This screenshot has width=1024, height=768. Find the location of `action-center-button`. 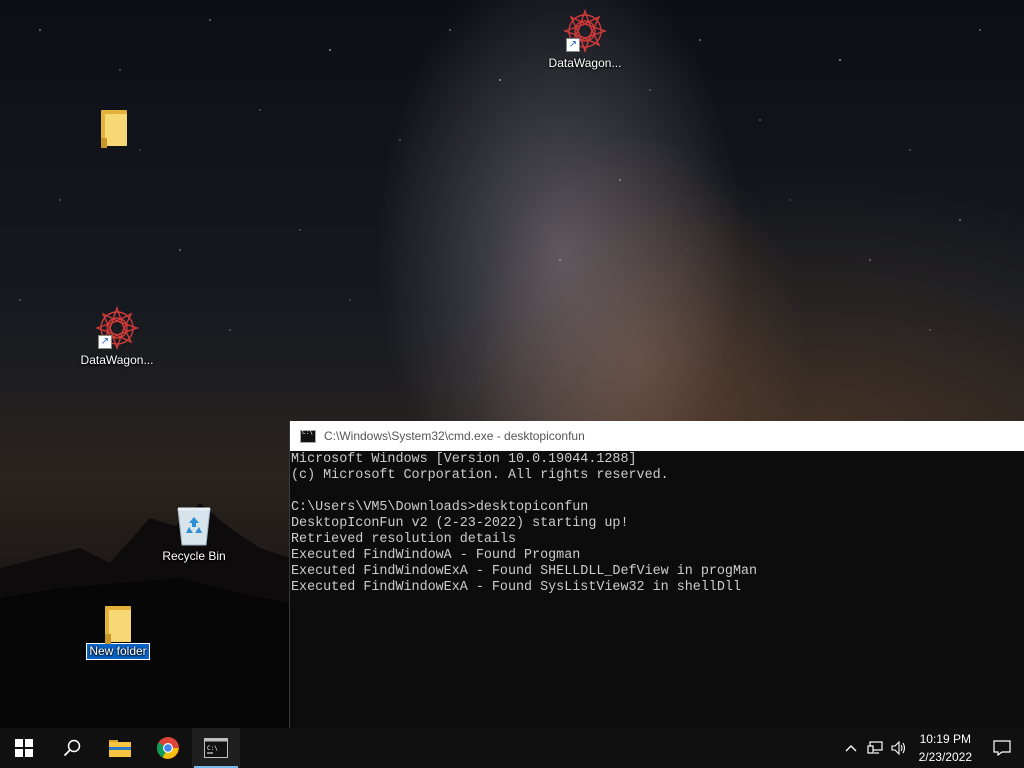

action-center-button is located at coordinates (1002, 748).